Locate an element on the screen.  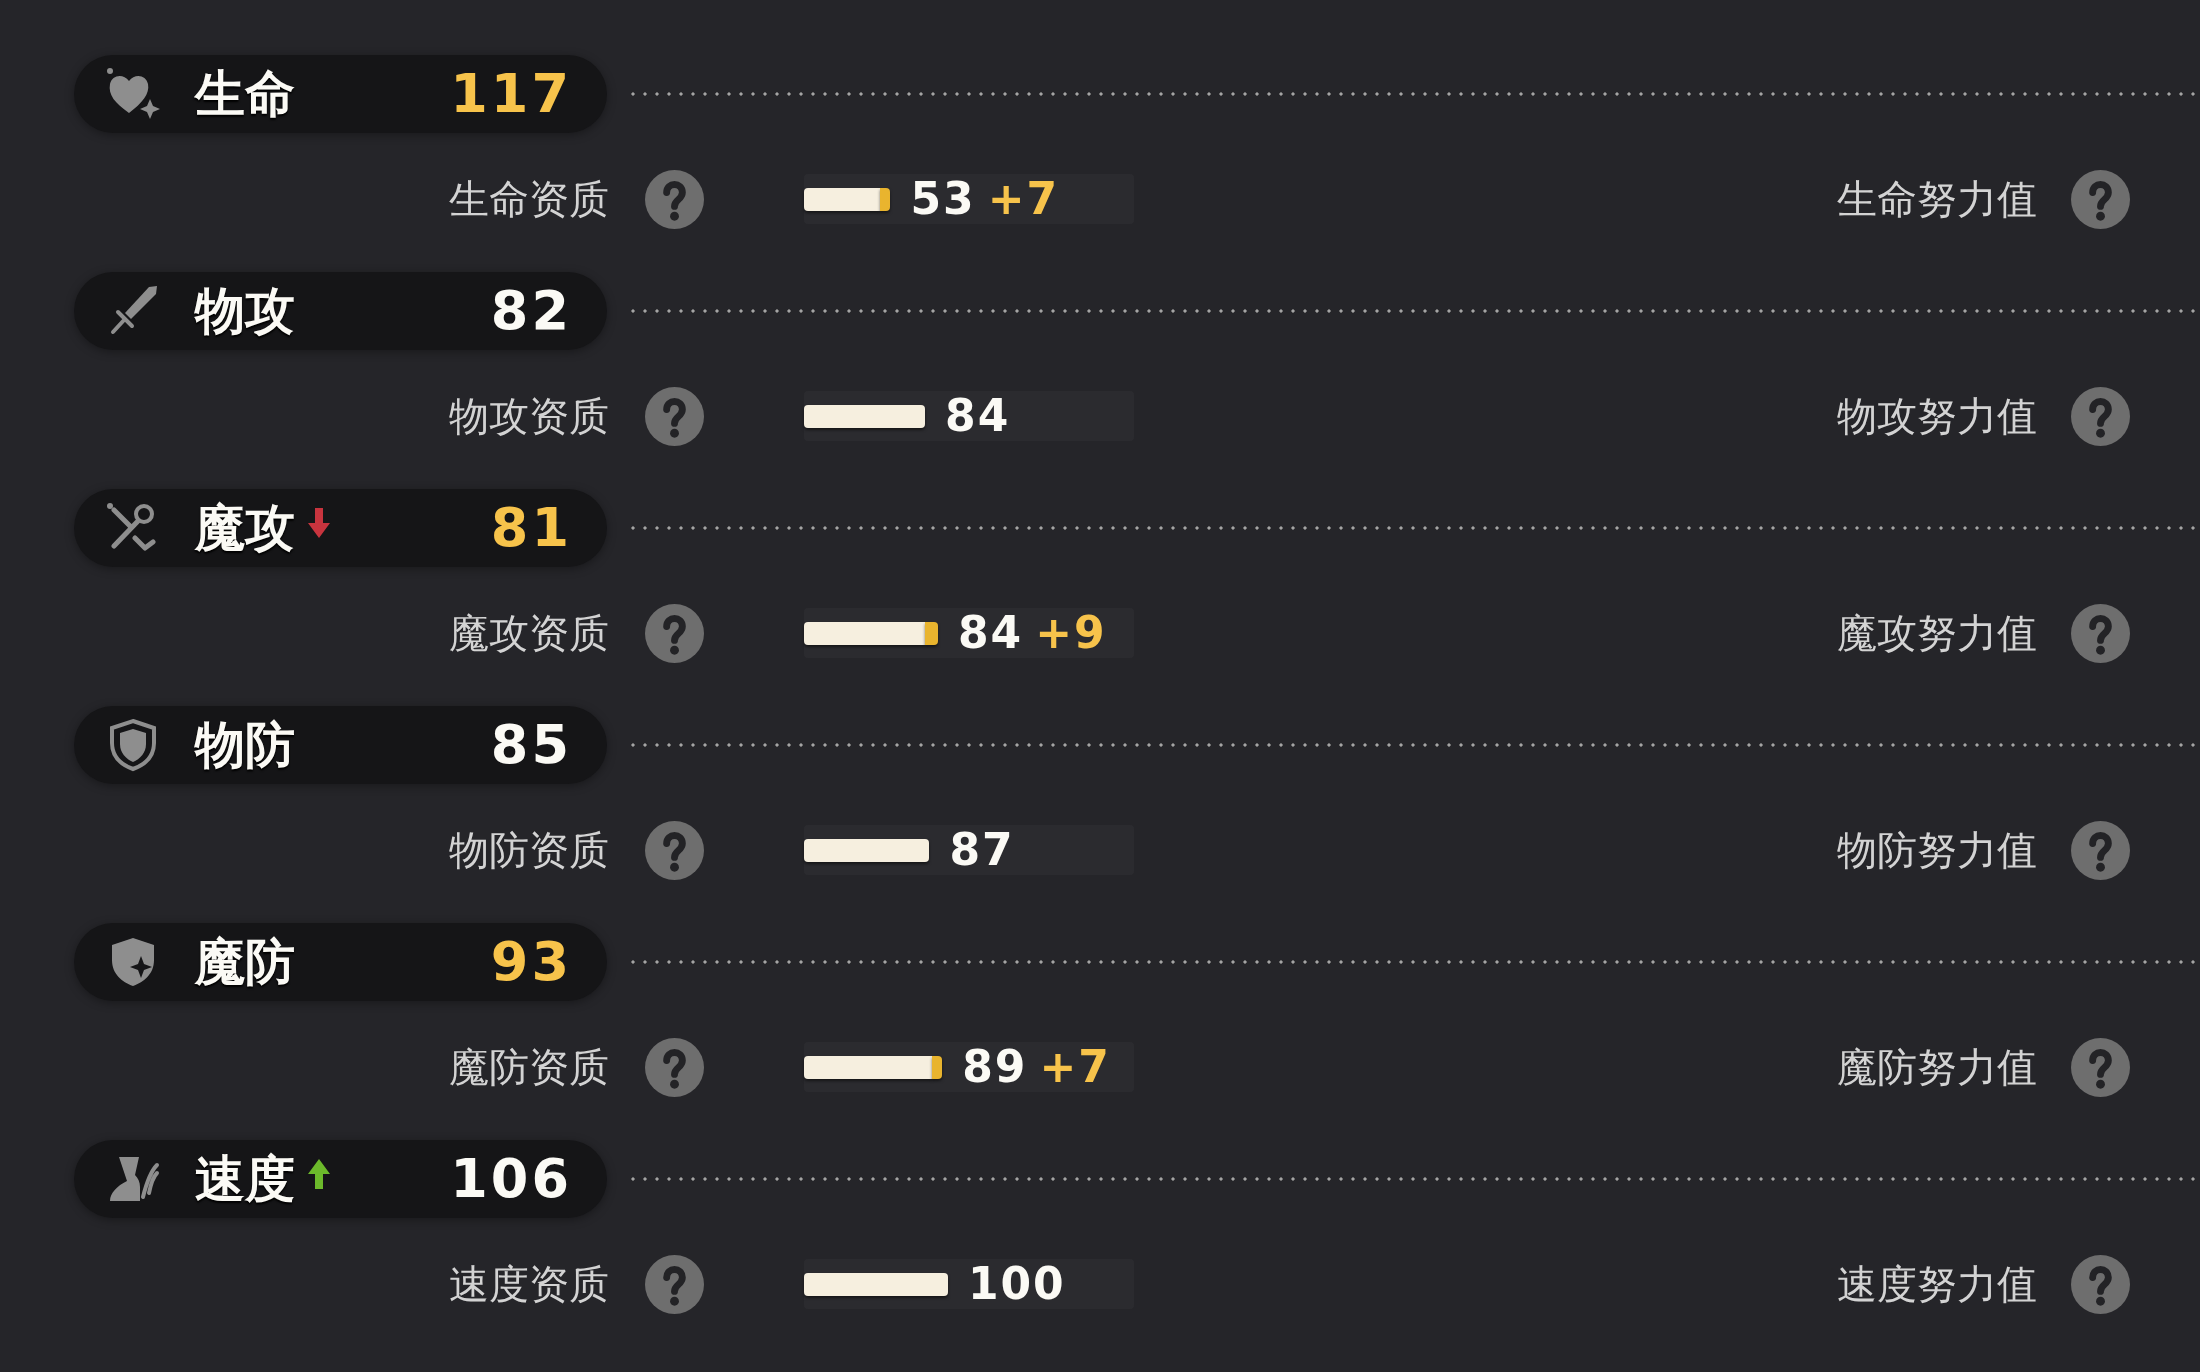
aptitude-value: 89 is located at coordinates (995, 1067).